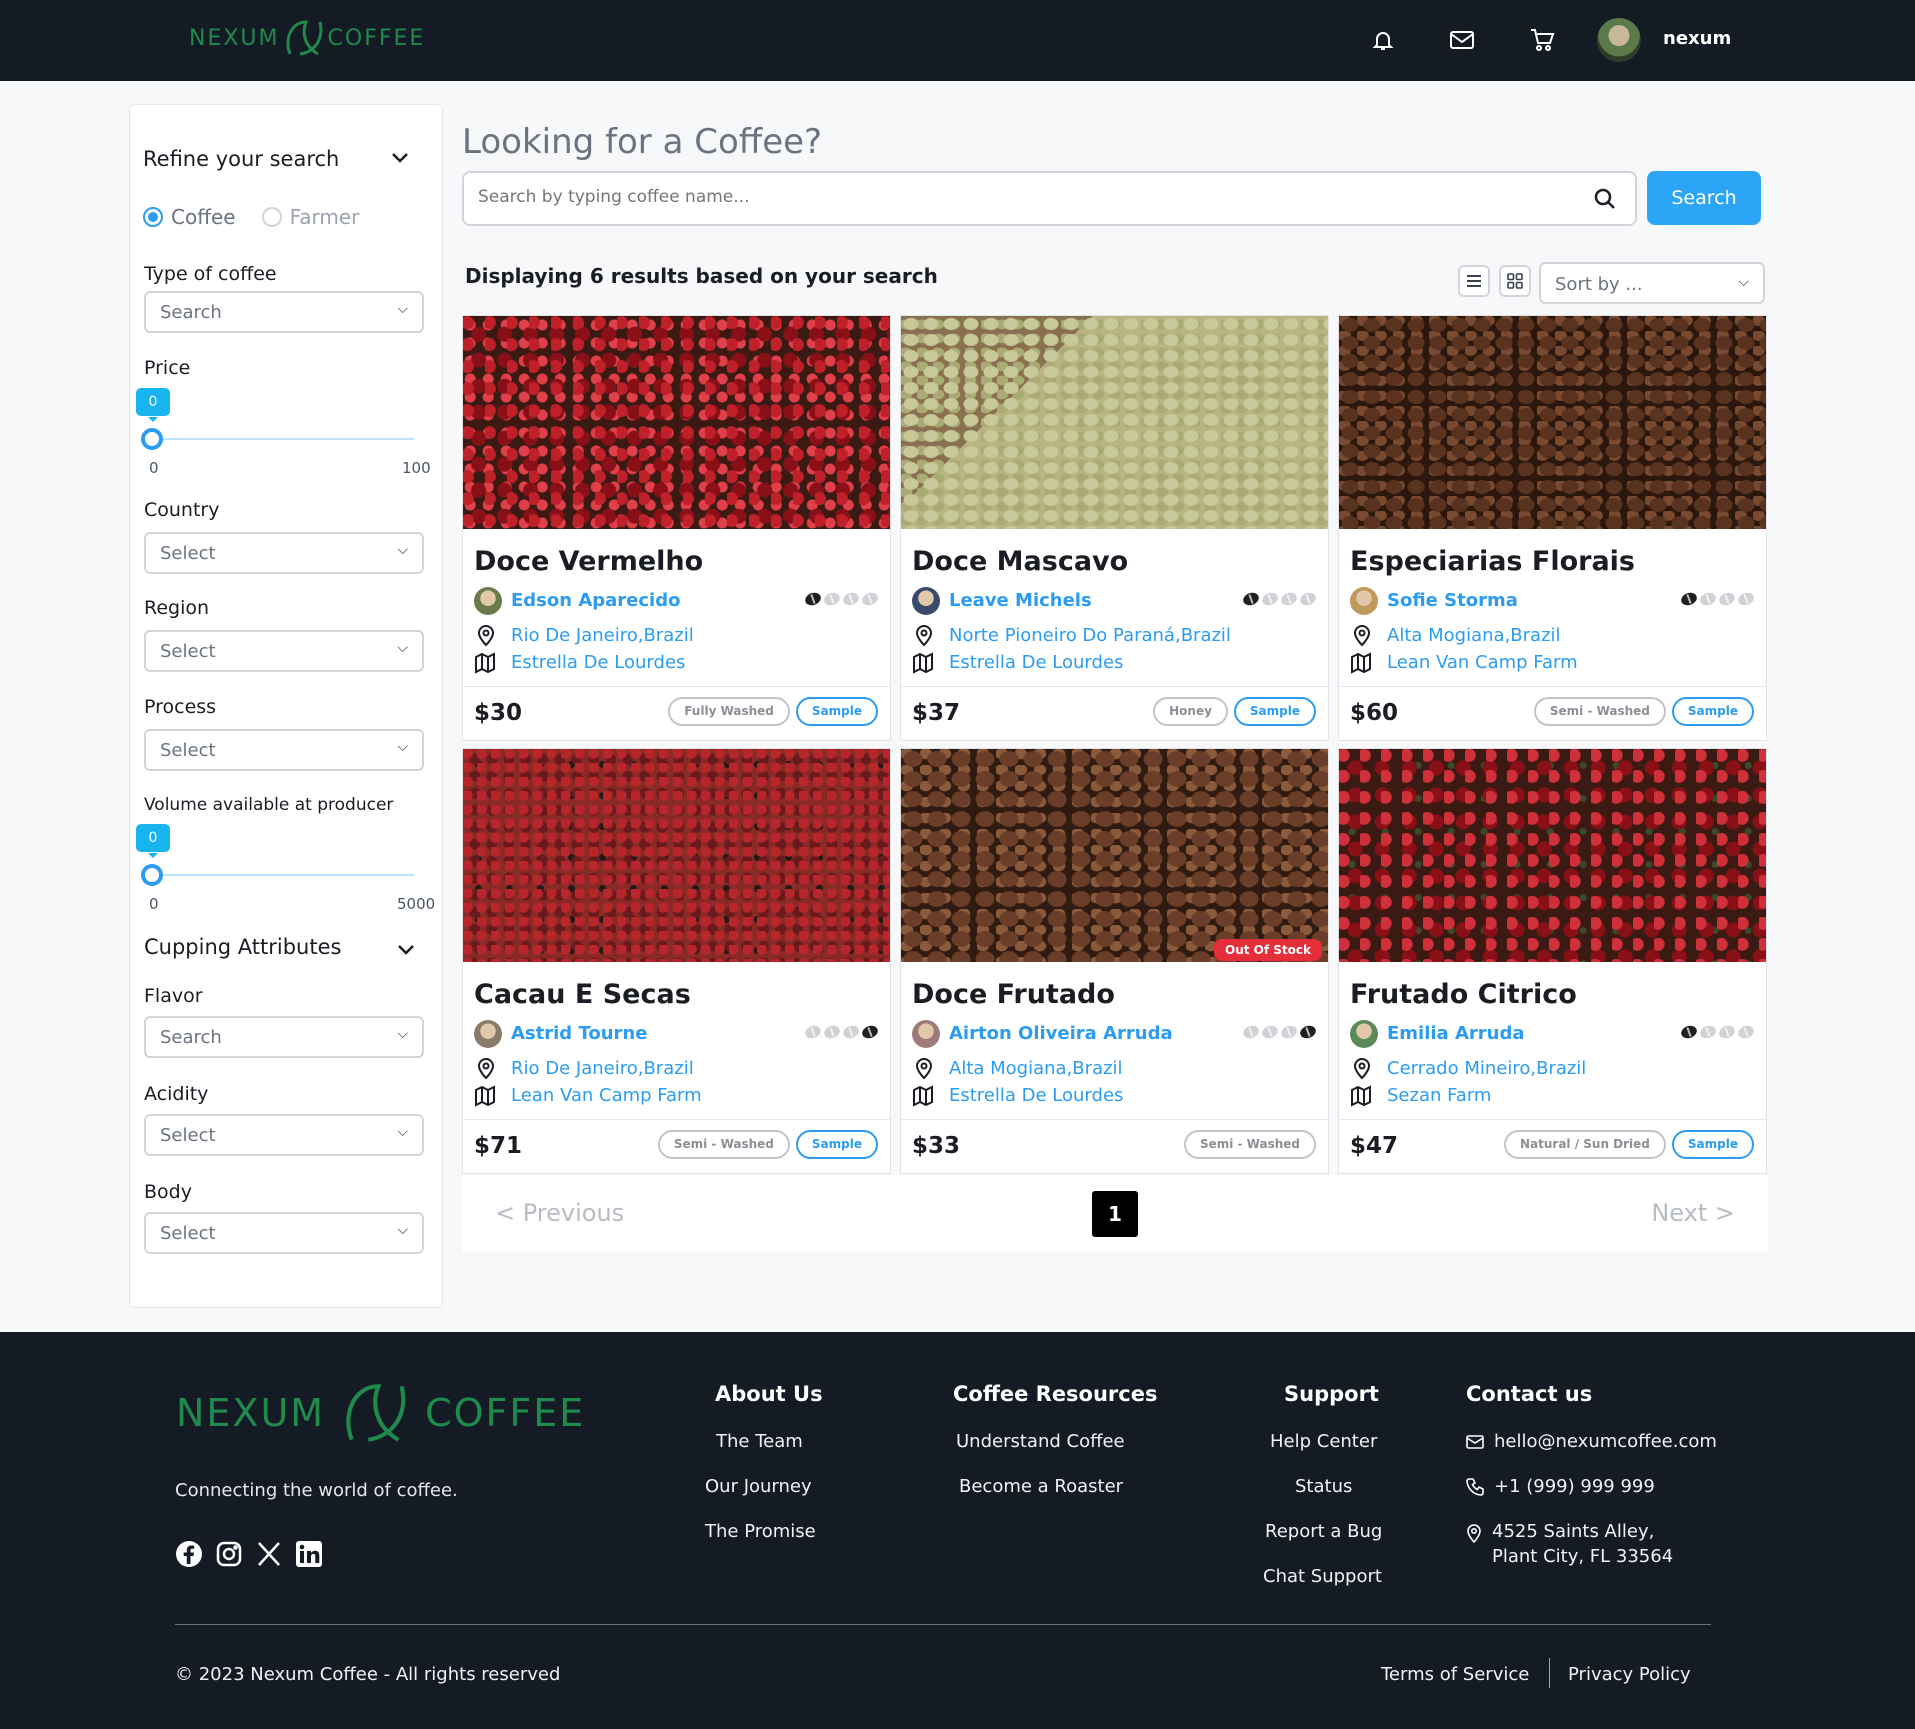 Image resolution: width=1915 pixels, height=1729 pixels. What do you see at coordinates (203, 217) in the screenshot?
I see `coffee-radio-label: Coffee` at bounding box center [203, 217].